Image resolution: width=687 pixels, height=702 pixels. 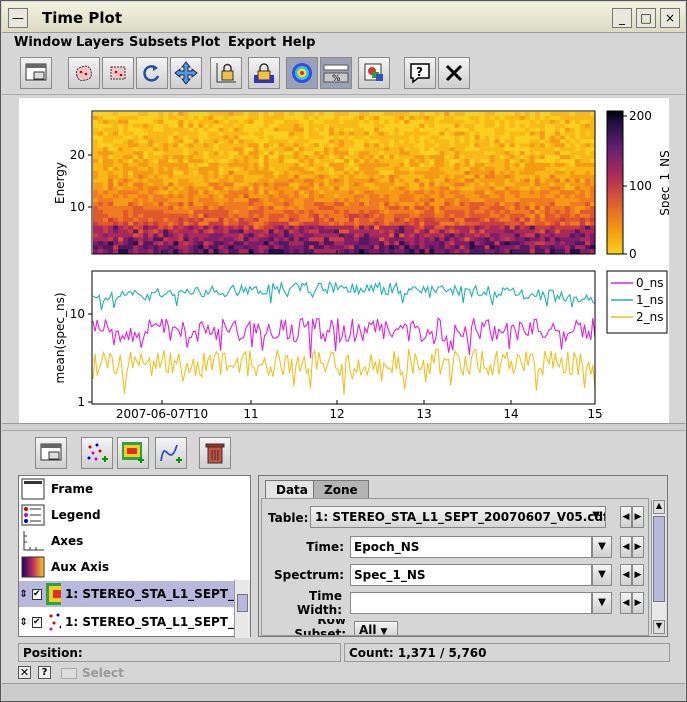 I want to click on close-button, so click(x=454, y=73).